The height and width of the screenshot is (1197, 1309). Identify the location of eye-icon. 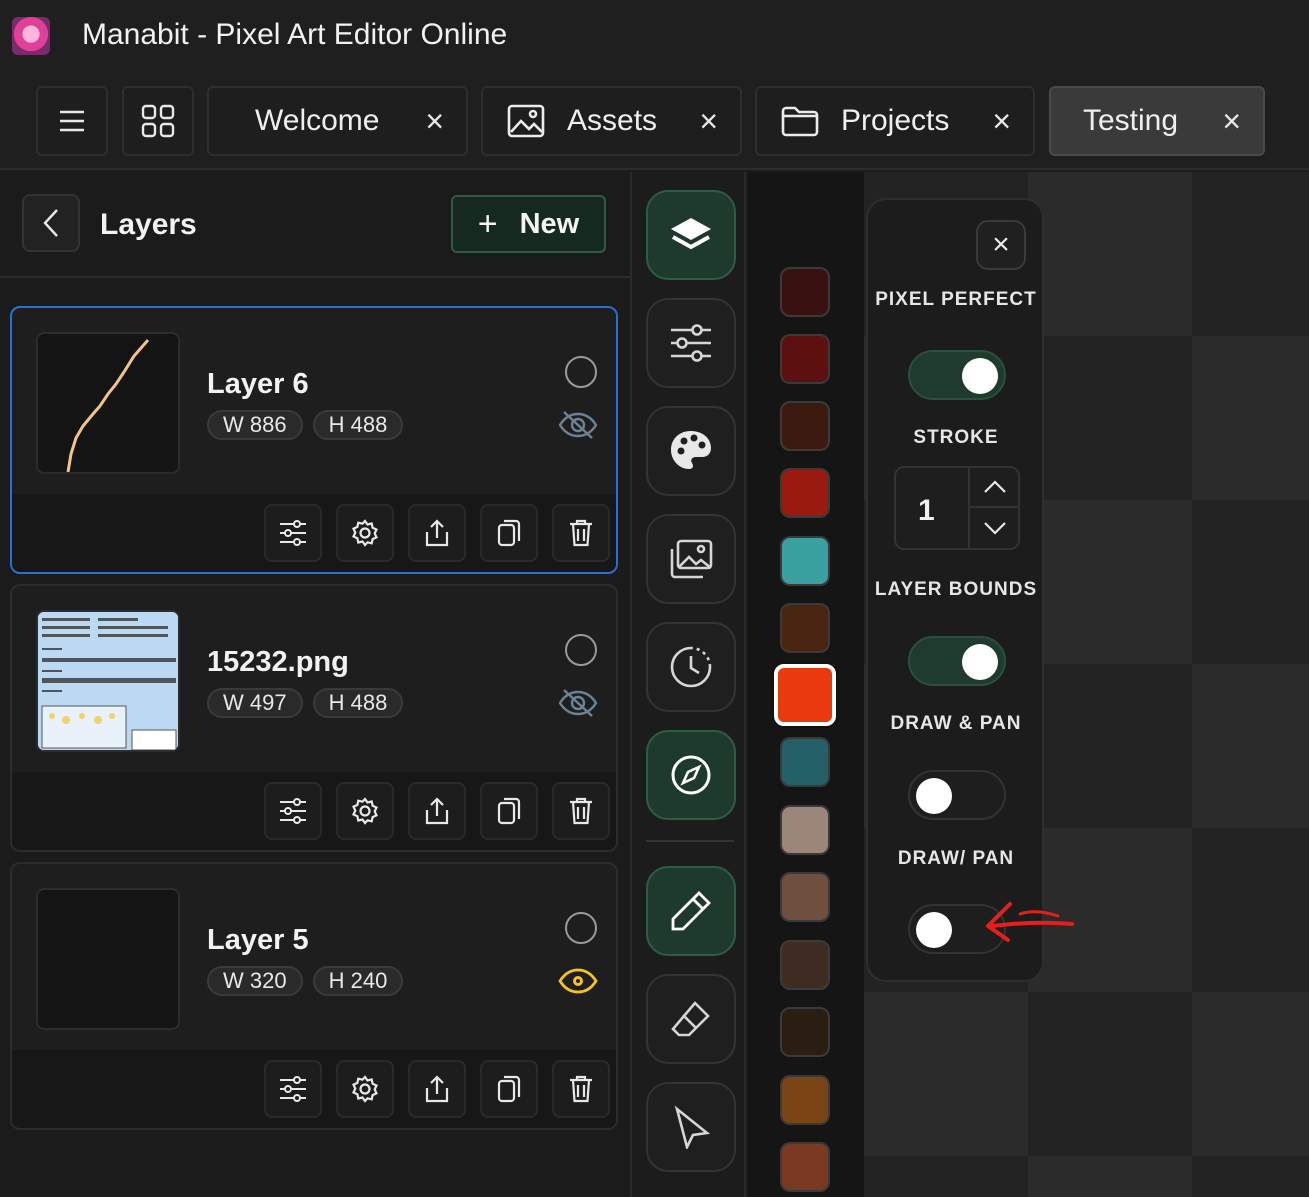
(578, 981).